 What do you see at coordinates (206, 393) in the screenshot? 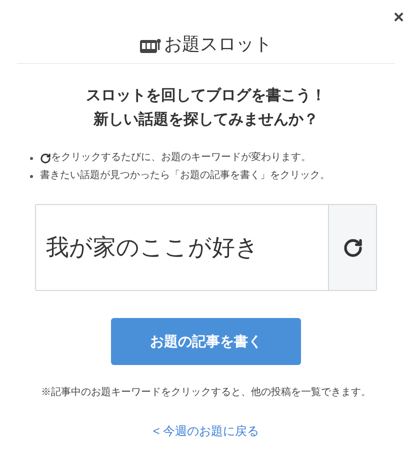
I see `footnote-text: ※記事中のお題キーワードをクリックすると、他の投稿を一覧できます。` at bounding box center [206, 393].